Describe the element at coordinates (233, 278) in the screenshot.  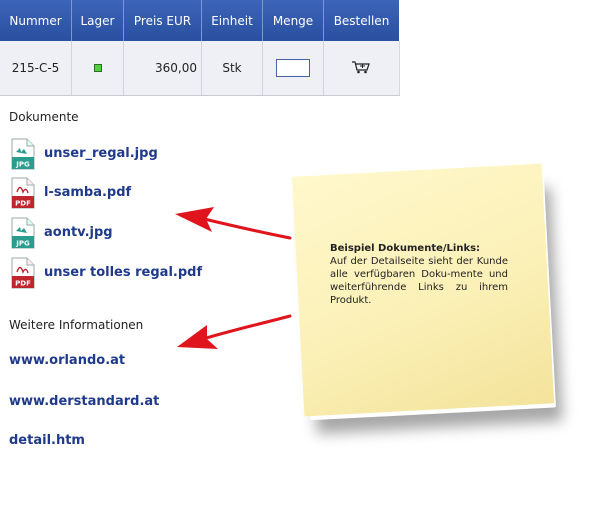
I see `annotation-arrows` at that location.